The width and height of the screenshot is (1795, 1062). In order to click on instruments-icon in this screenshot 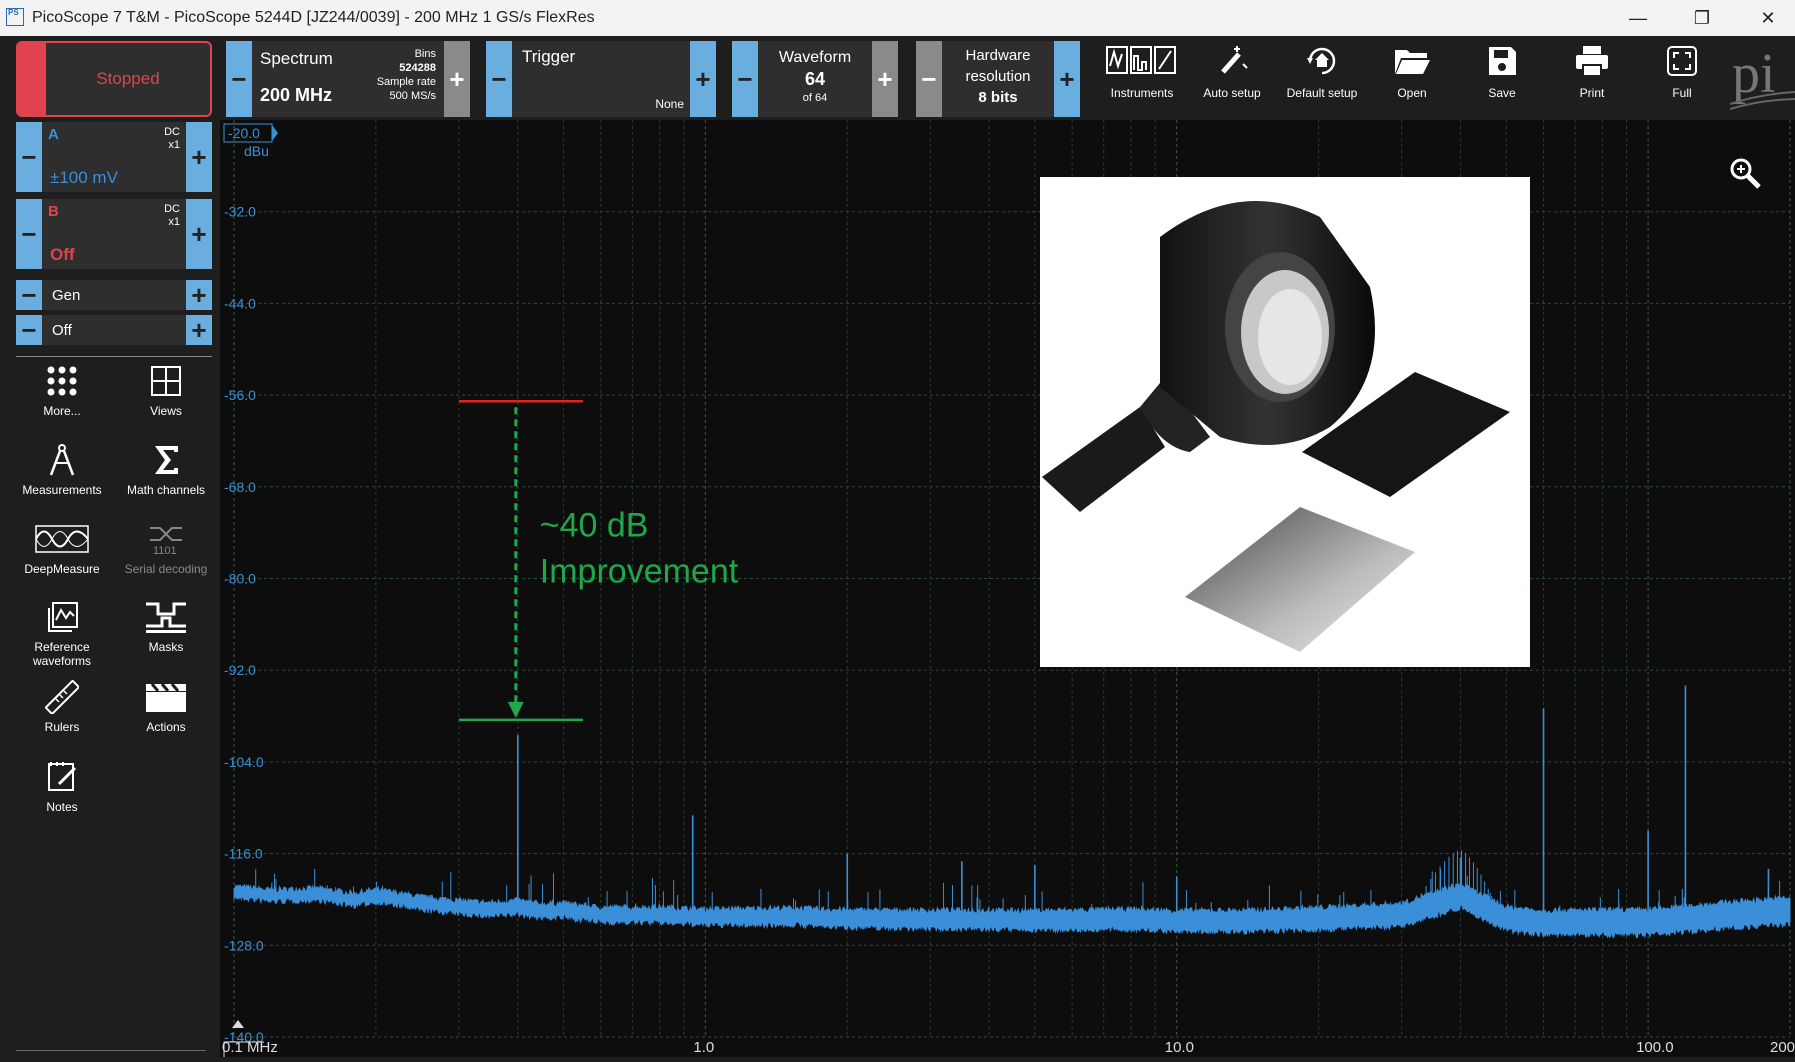, I will do `click(1141, 60)`.